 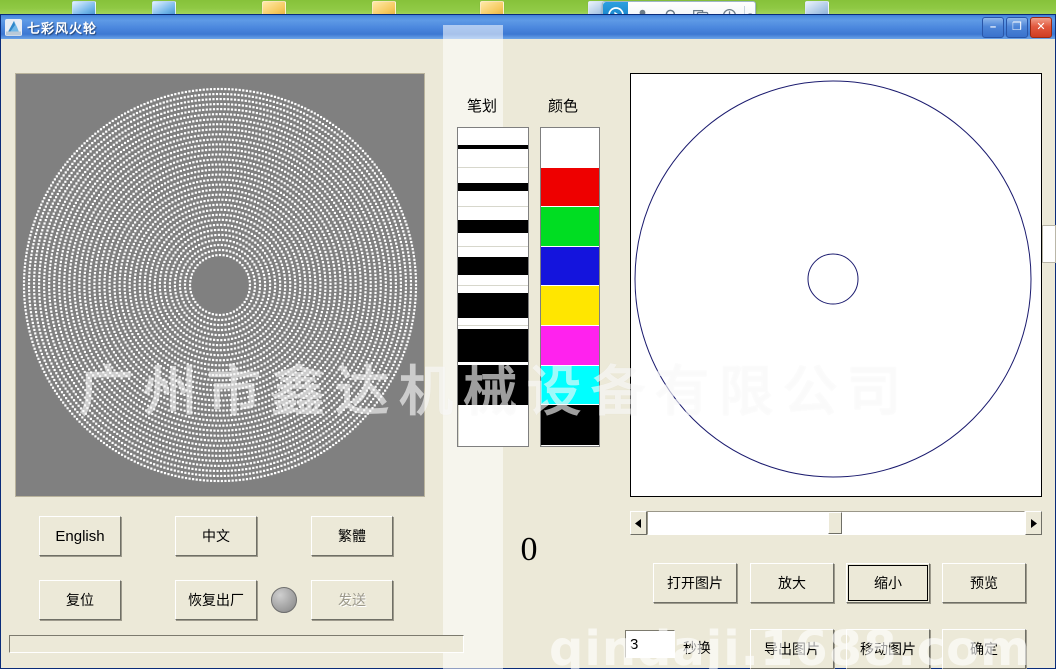 I want to click on scrollbar-thumb, so click(x=835, y=523).